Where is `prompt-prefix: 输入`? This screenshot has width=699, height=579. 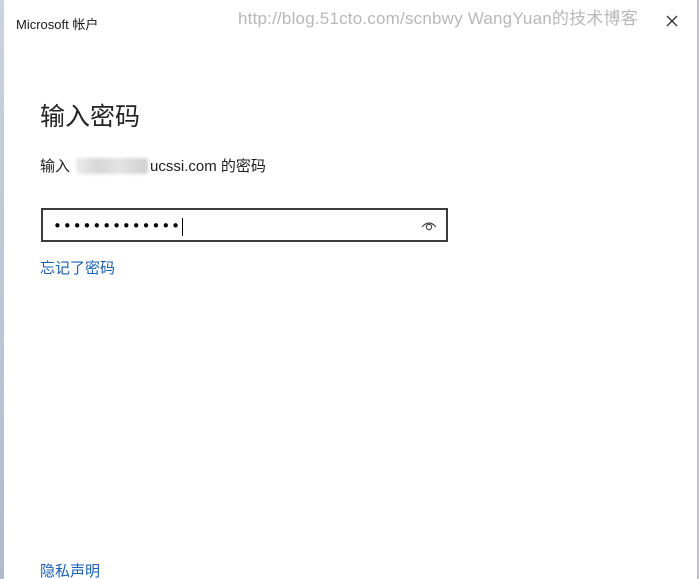 prompt-prefix: 输入 is located at coordinates (55, 166).